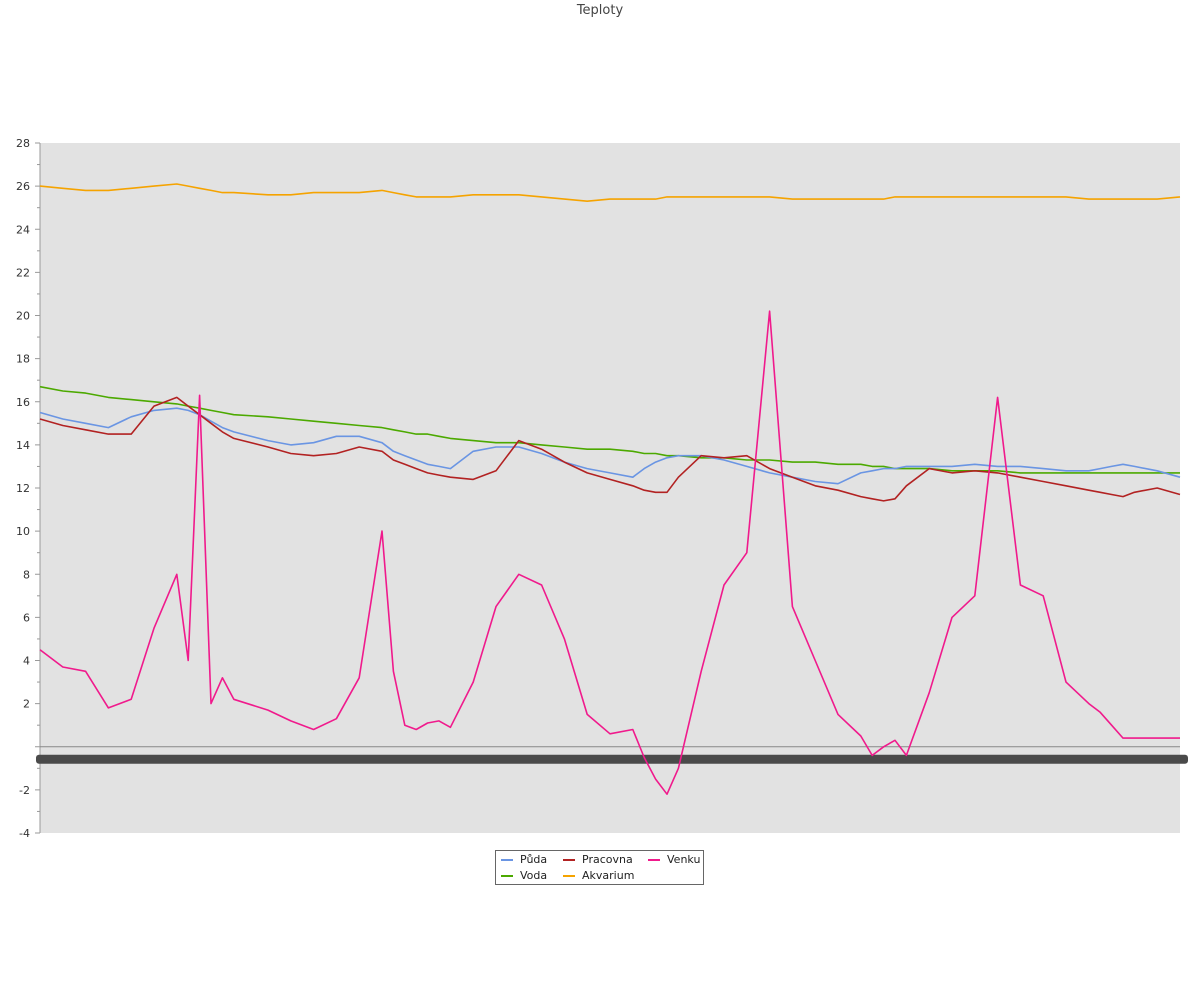 Image resolution: width=1200 pixels, height=1000 pixels. What do you see at coordinates (23, 186) in the screenshot?
I see `y-tick-label: 26` at bounding box center [23, 186].